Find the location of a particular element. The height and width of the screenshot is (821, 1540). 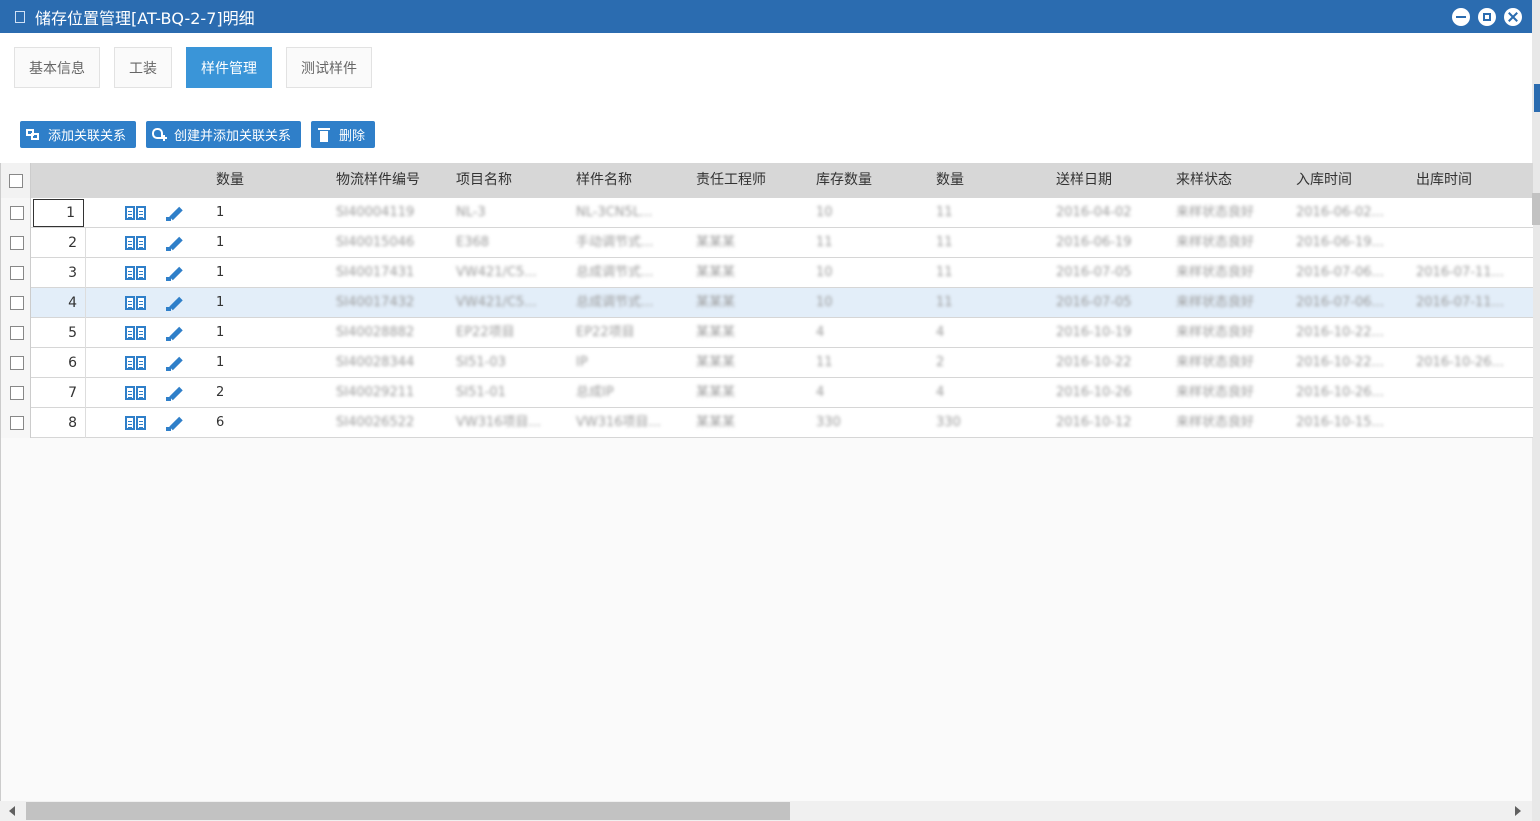

cell-stock: 10 is located at coordinates (824, 212).